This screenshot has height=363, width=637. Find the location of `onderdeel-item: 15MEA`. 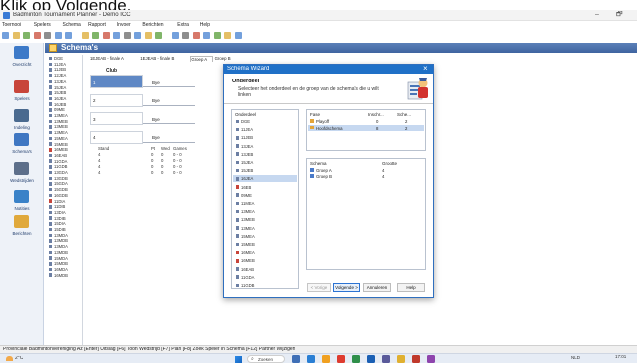

onderdeel-item: 15MEA is located at coordinates (248, 236).